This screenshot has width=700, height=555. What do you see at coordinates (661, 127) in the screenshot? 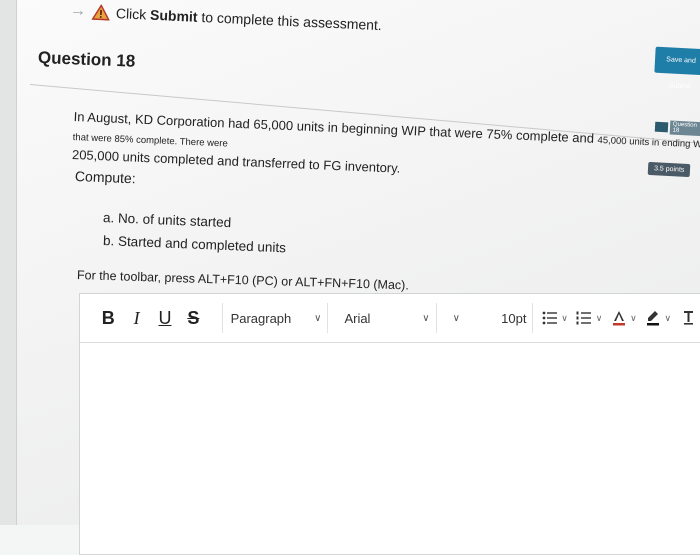
I see `question-overview-icon` at bounding box center [661, 127].